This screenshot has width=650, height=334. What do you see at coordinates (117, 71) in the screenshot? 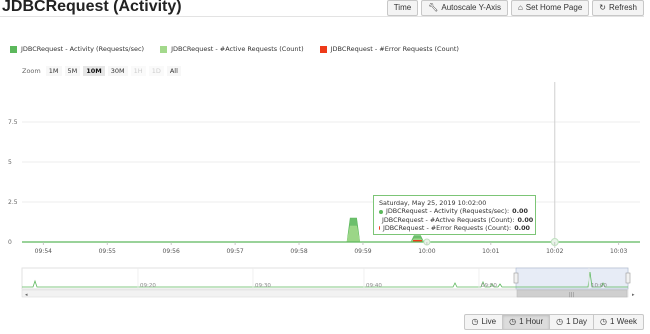
I see `zoom-30m-button: 30M` at bounding box center [117, 71].